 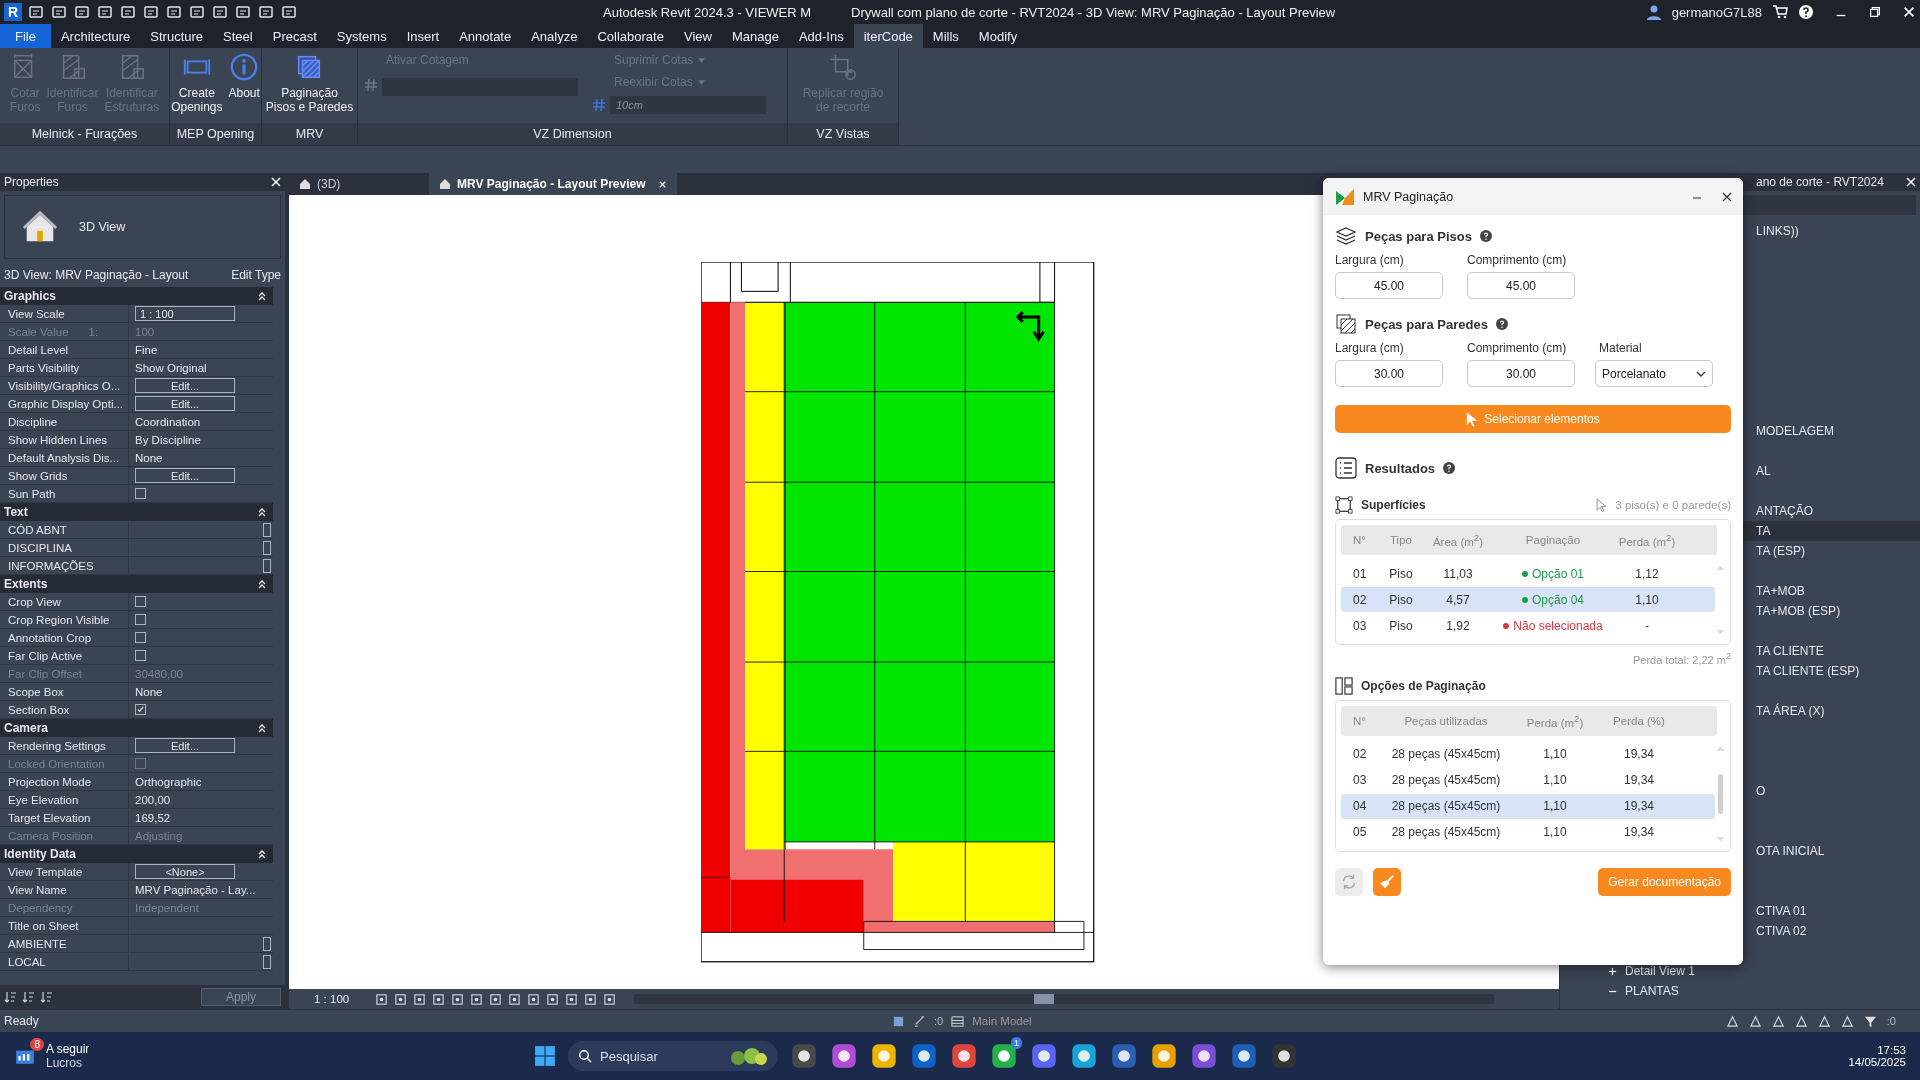 What do you see at coordinates (43, 925) in the screenshot?
I see `property-label: Title on Sheet` at bounding box center [43, 925].